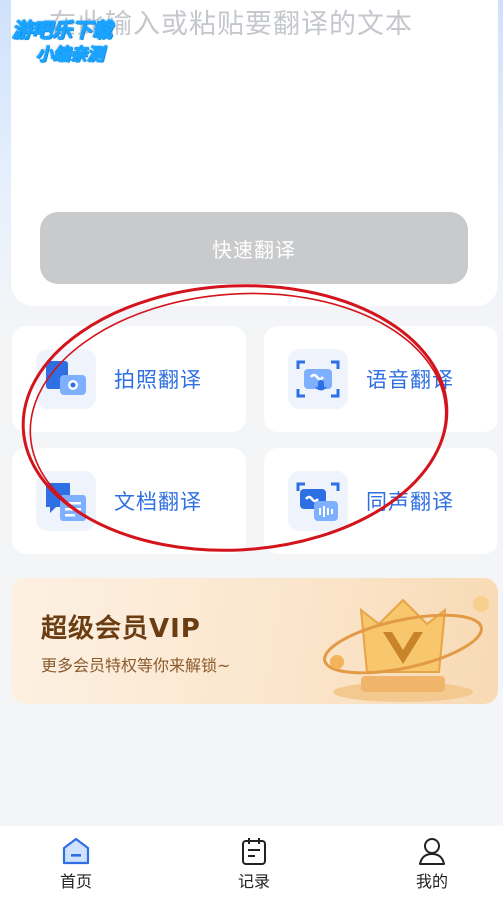  I want to click on feature-simultaneous-translate: 同声翻译, so click(381, 501).